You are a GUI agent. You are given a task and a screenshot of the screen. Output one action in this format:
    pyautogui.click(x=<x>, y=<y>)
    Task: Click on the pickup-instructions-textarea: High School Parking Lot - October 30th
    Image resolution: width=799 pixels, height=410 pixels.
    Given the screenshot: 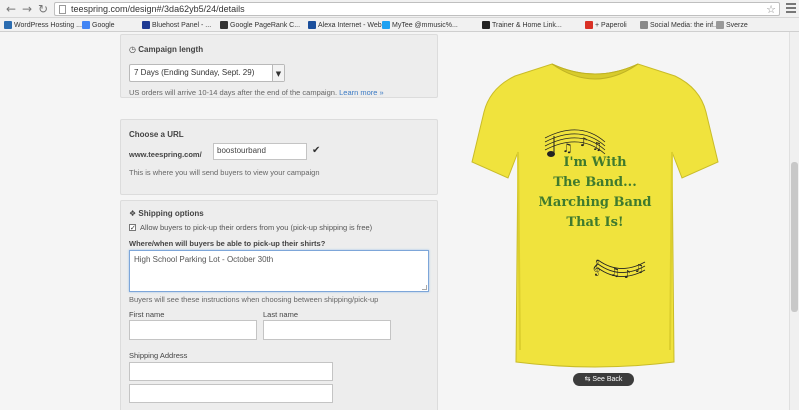 What is the action you would take?
    pyautogui.click(x=279, y=271)
    